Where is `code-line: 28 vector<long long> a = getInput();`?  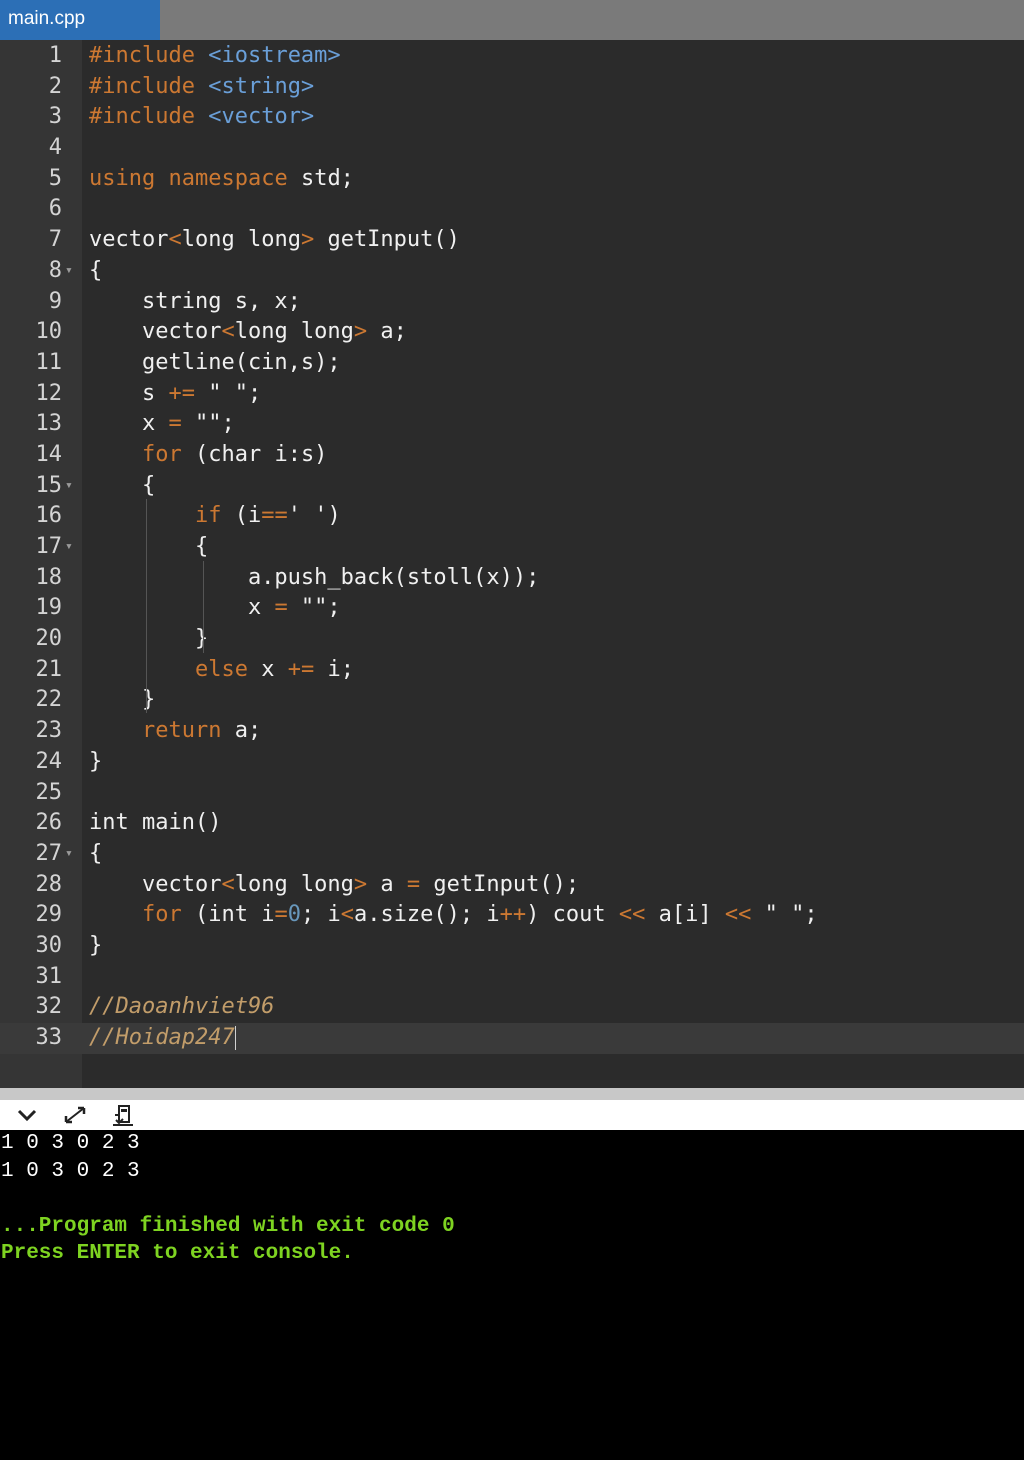
code-line: 28 vector<long long> a = getInput(); is located at coordinates (512, 885).